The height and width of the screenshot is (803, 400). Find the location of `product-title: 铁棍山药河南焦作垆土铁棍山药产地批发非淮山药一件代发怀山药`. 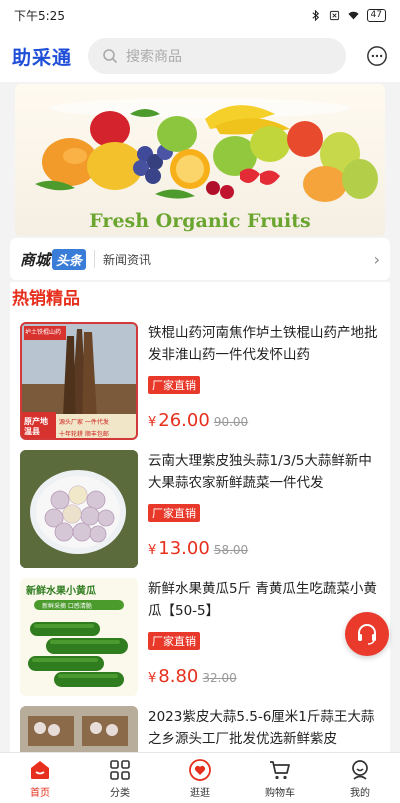

product-title: 铁棍山药河南焦作垆土铁棍山药产地批发非淮山药一件代发怀山药 is located at coordinates (263, 344).